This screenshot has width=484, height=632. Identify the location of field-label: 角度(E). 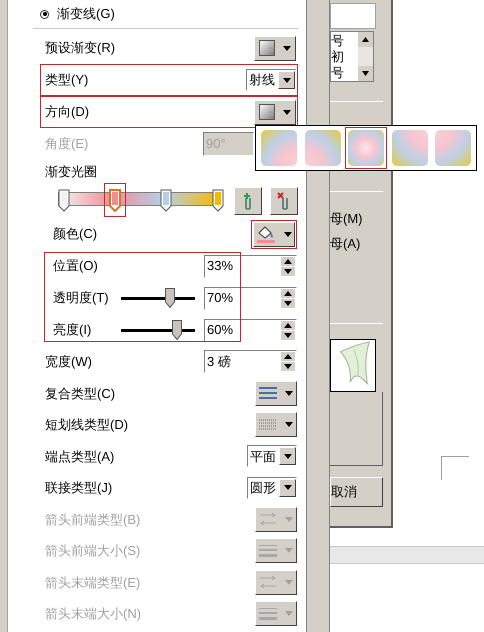
(66, 144).